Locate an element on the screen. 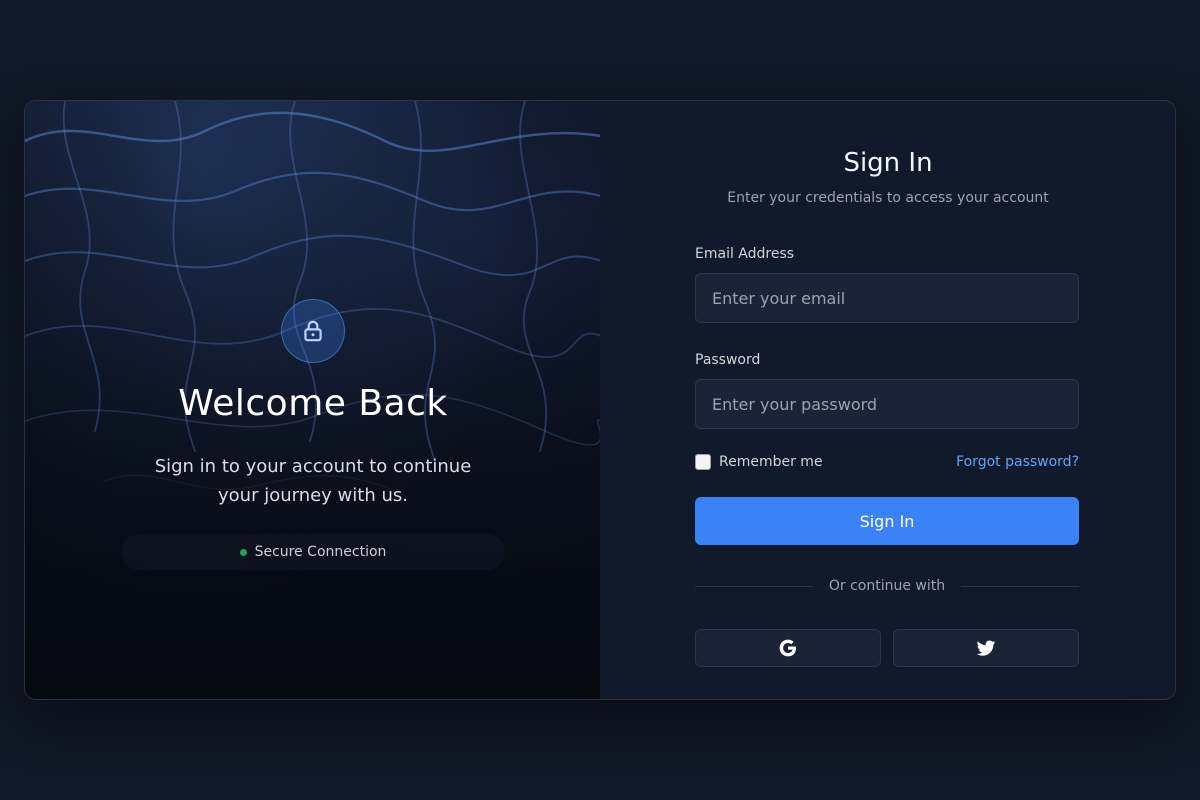 This screenshot has width=1200, height=800. email-label: Email Address is located at coordinates (745, 254).